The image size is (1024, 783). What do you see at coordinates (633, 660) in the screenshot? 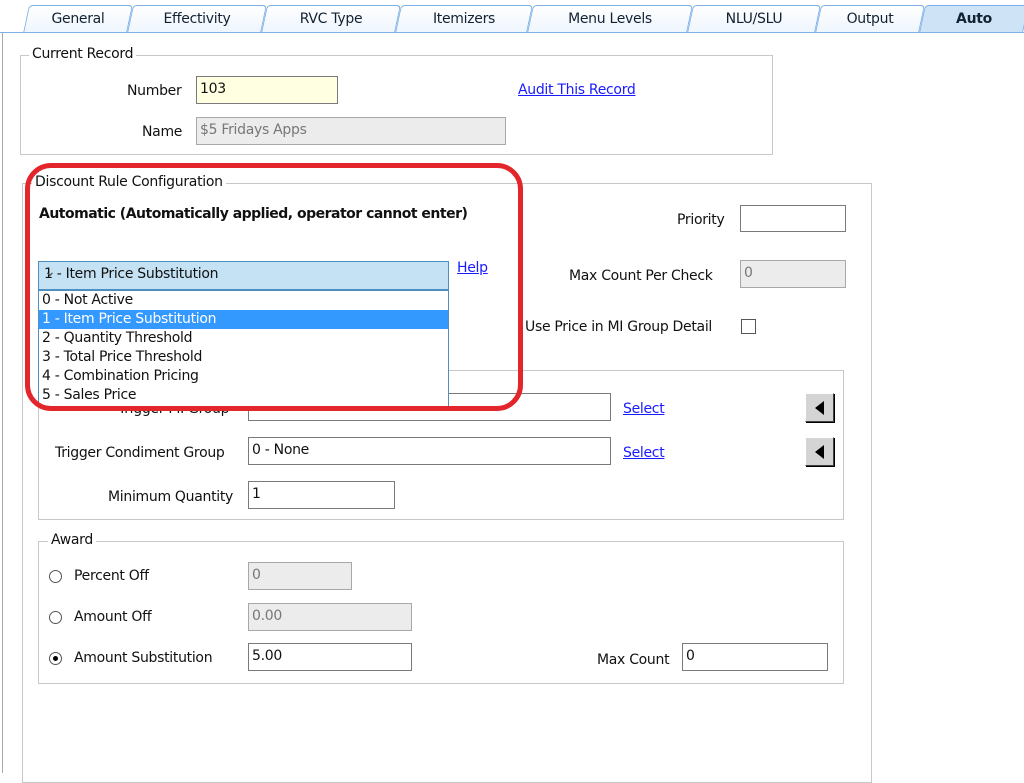
I see `max-count-label: Max Count` at bounding box center [633, 660].